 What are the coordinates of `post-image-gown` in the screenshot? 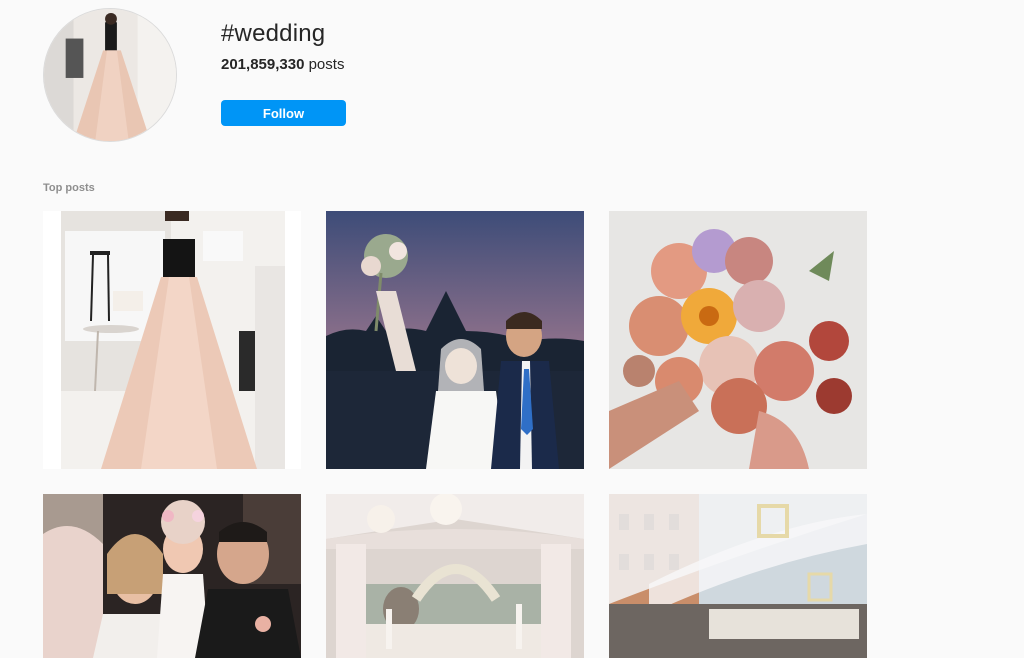 It's located at (172, 340).